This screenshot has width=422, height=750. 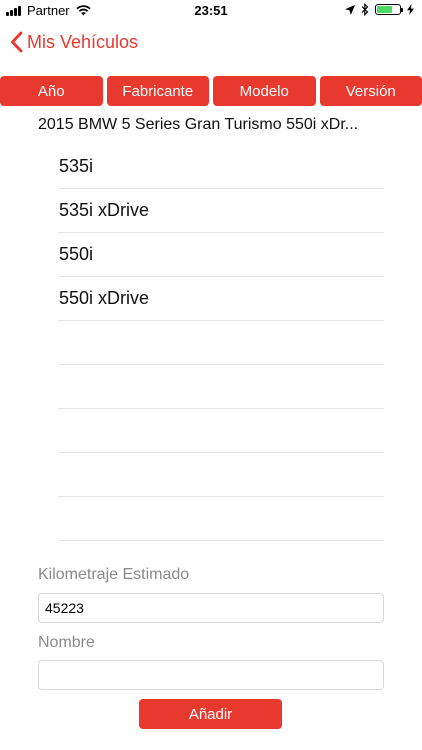 I want to click on tab-year: Año, so click(x=51, y=91).